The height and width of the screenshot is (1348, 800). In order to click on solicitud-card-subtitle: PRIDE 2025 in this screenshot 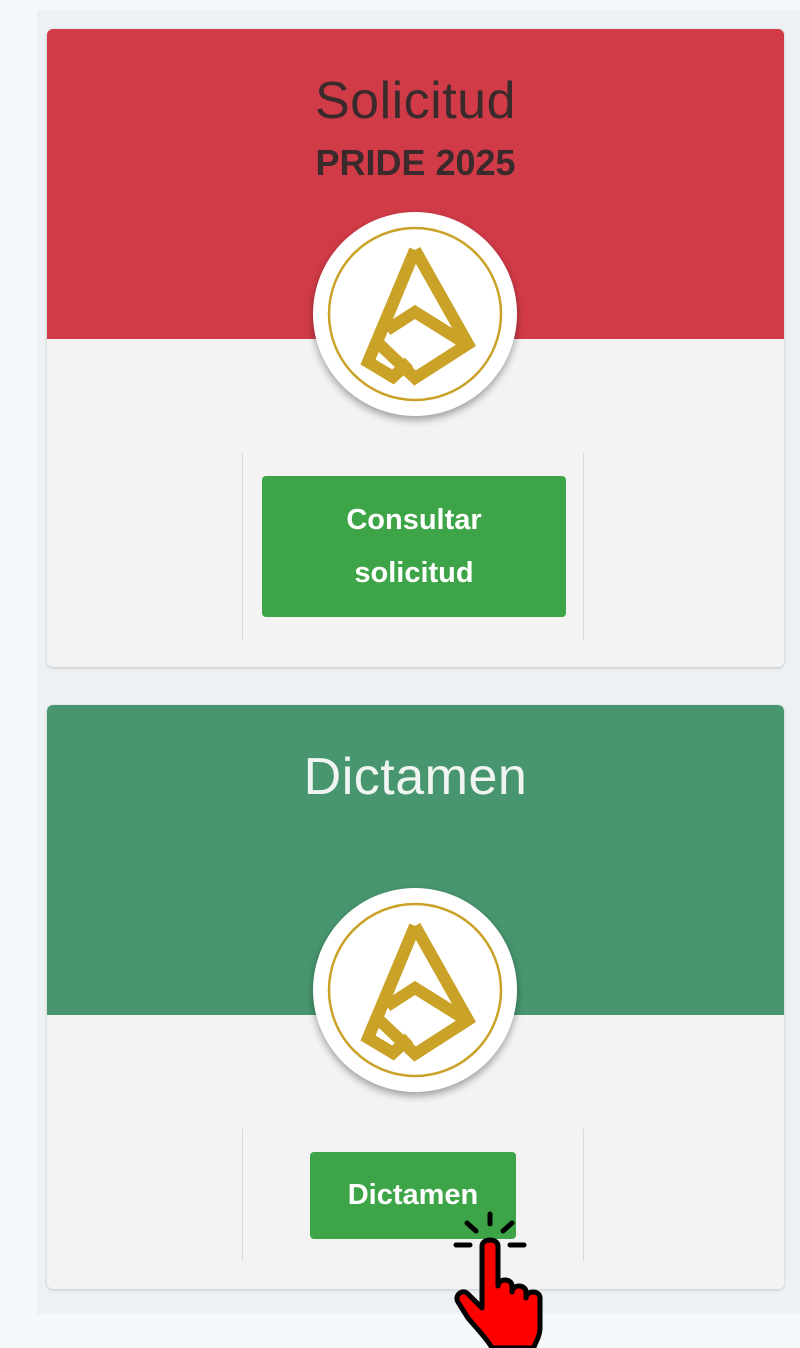, I will do `click(415, 162)`.